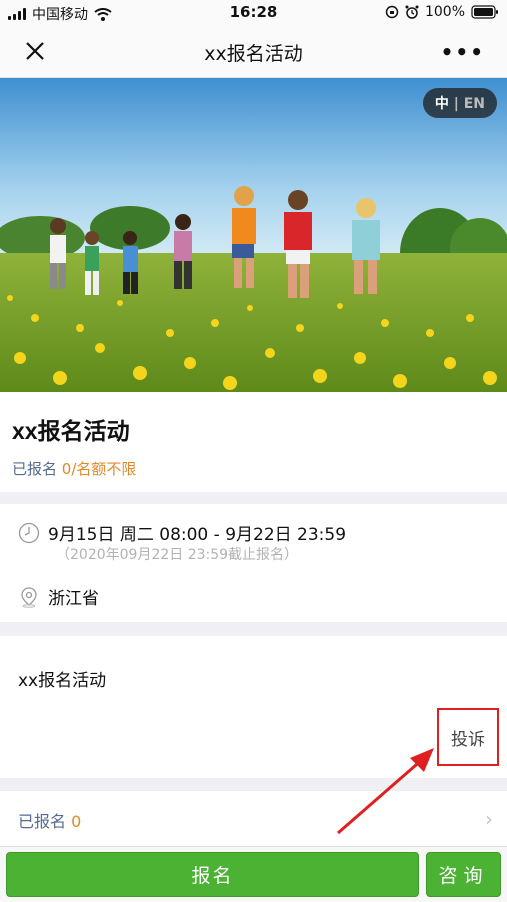 This screenshot has height=902, width=507. I want to click on battery-icon, so click(484, 12).